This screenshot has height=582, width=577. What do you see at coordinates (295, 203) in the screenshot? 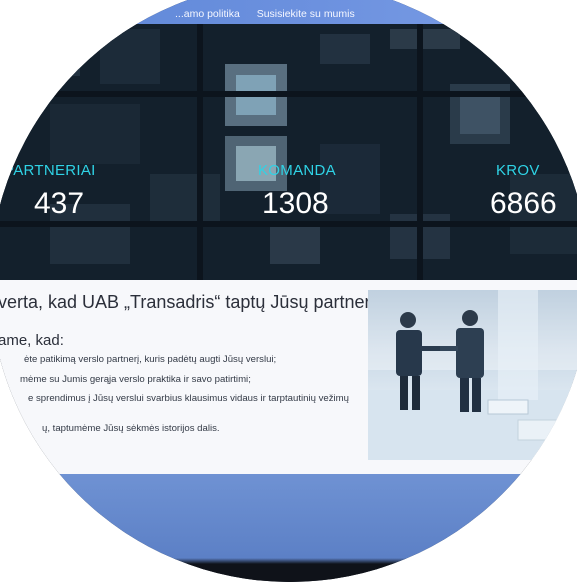
I see `stat-team-value: 1308` at bounding box center [295, 203].